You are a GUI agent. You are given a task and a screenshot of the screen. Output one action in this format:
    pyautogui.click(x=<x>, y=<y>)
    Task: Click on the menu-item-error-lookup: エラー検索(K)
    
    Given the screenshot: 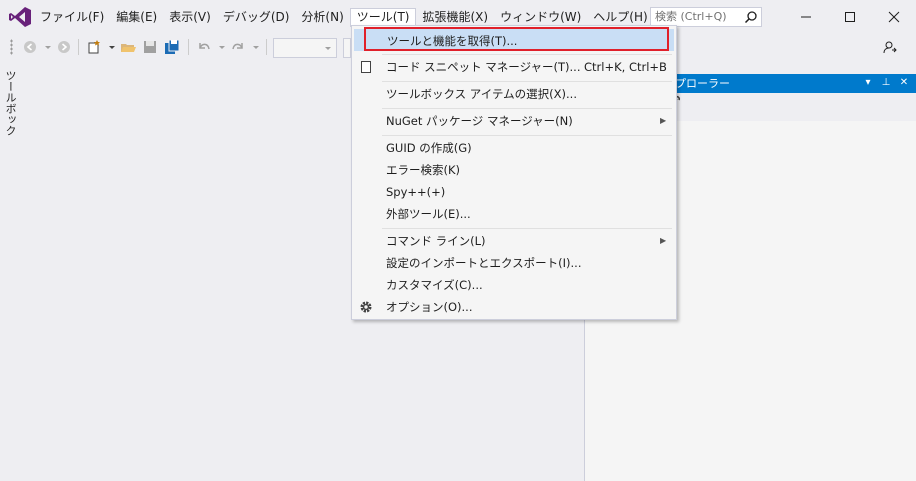 What is the action you would take?
    pyautogui.click(x=514, y=170)
    